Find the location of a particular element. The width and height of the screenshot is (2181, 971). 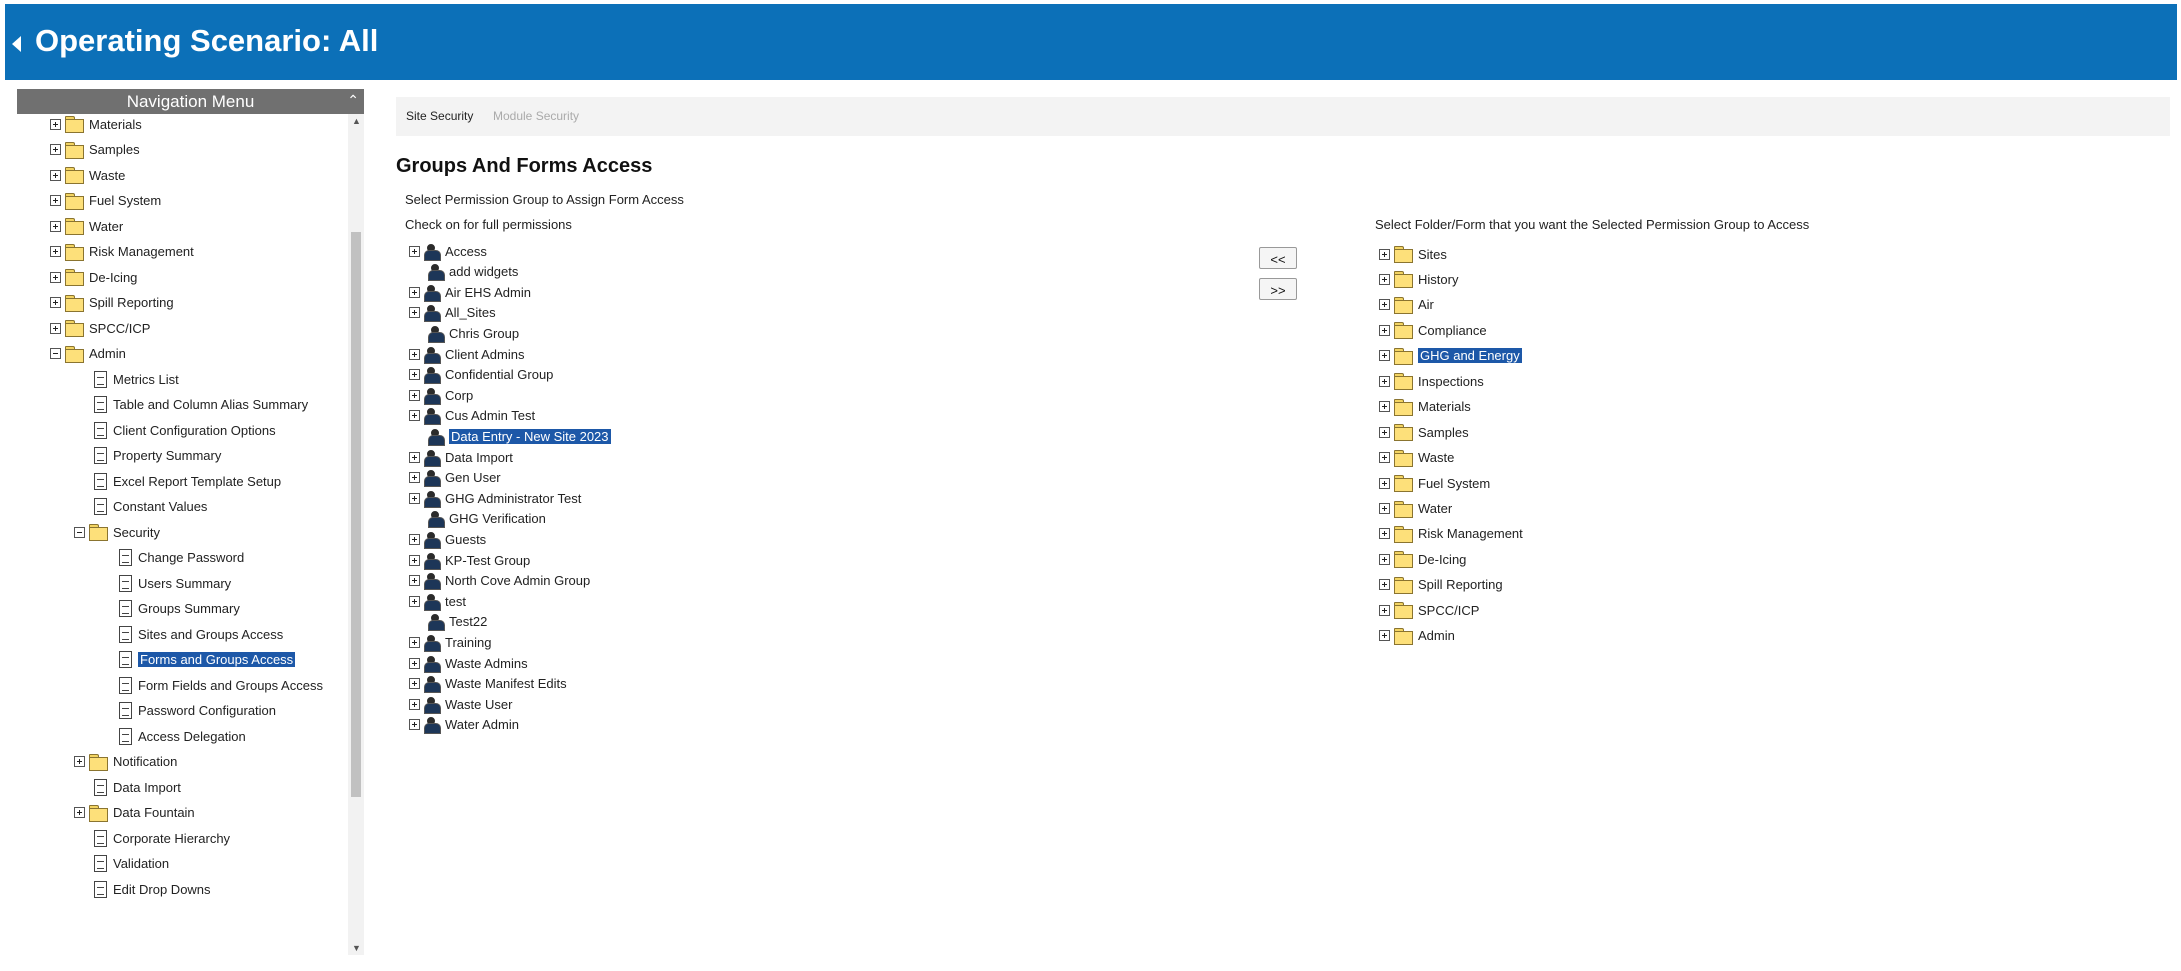

nav-item-samples: Samples is located at coordinates (95, 150).